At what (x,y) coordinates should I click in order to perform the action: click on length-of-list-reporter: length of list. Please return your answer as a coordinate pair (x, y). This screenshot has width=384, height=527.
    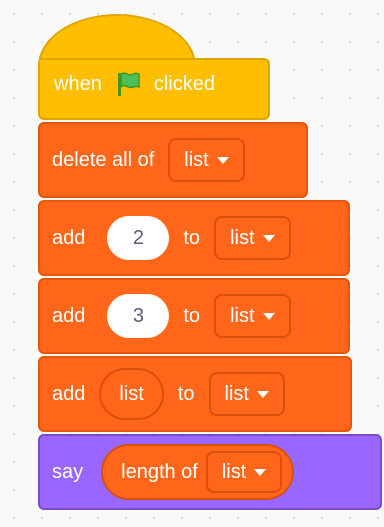
    Looking at the image, I should click on (198, 472).